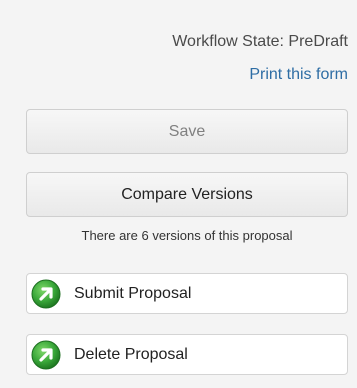 The height and width of the screenshot is (388, 357). Describe the element at coordinates (131, 354) in the screenshot. I see `delete-proposal-label: Delete Proposal` at that location.